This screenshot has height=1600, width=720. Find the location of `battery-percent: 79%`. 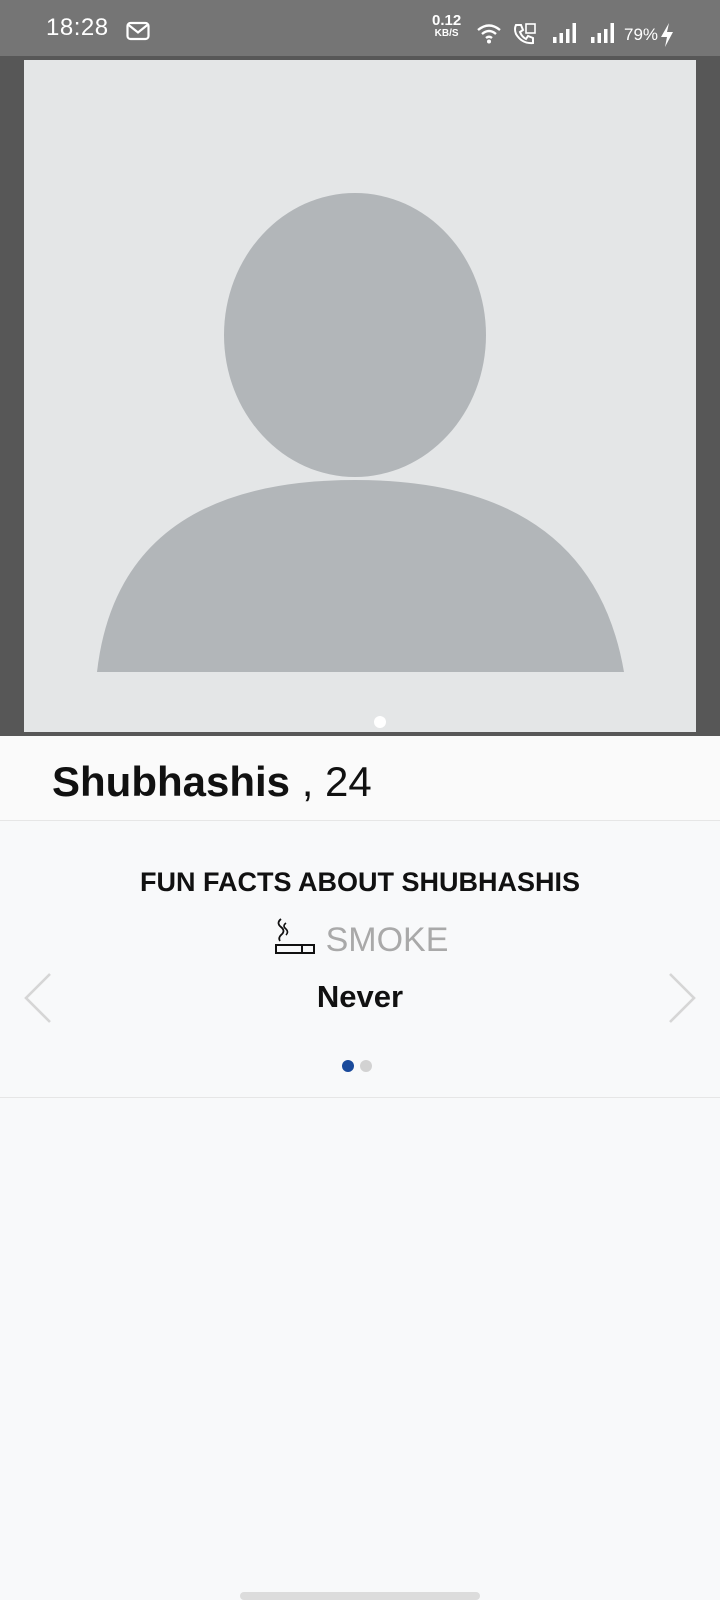

battery-percent: 79% is located at coordinates (641, 34).